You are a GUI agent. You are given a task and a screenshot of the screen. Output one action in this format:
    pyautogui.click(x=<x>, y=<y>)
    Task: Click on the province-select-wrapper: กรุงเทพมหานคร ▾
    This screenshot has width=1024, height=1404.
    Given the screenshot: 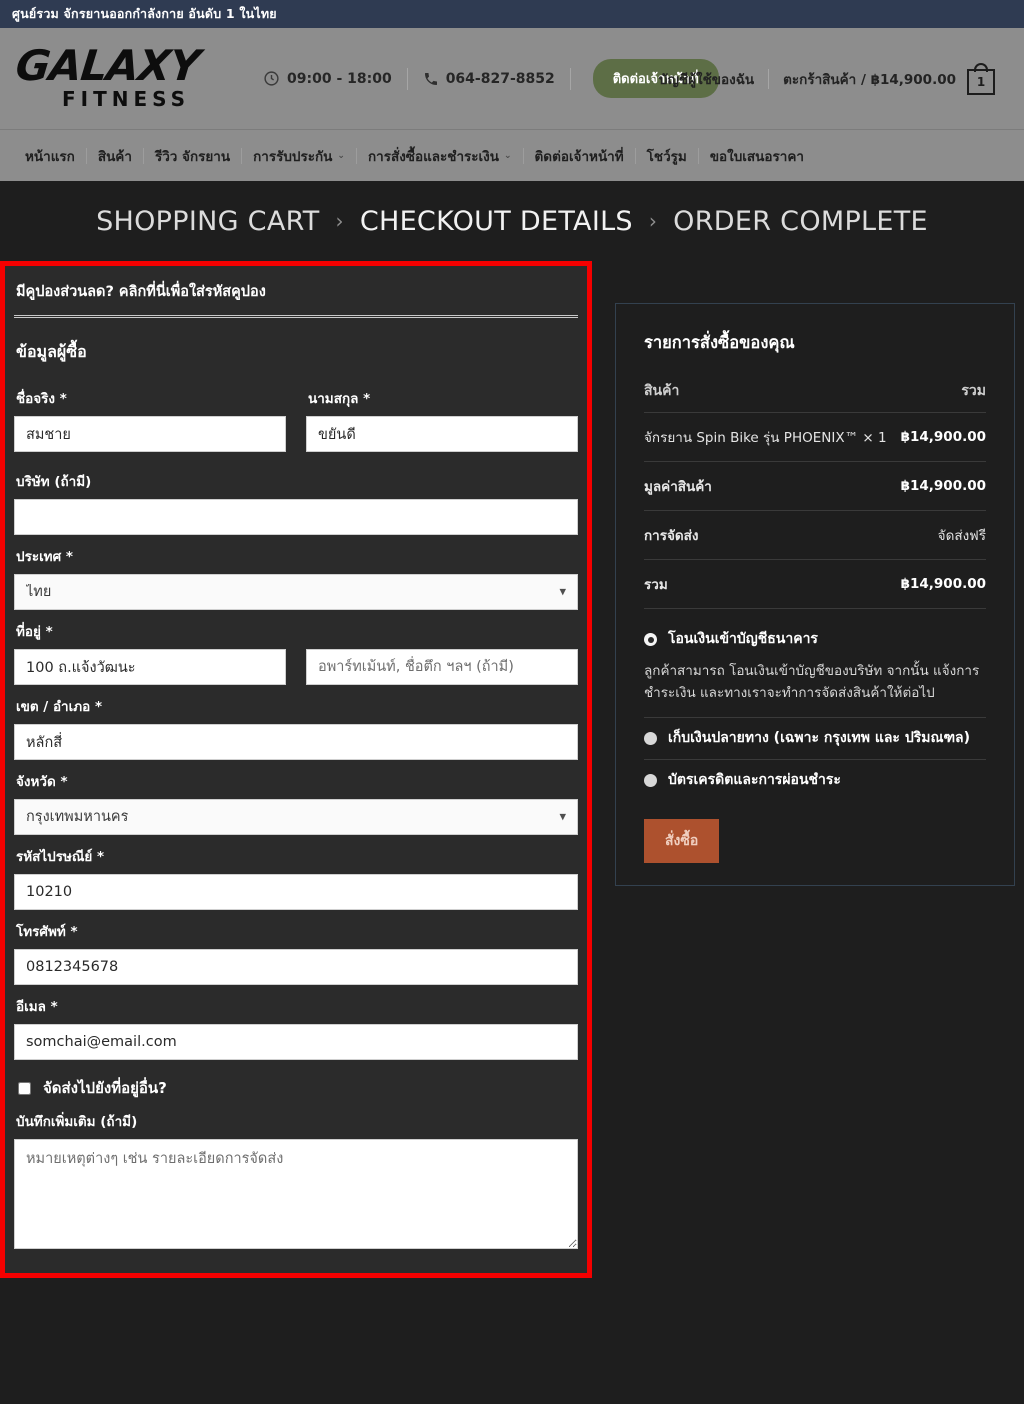 What is the action you would take?
    pyautogui.click(x=296, y=817)
    